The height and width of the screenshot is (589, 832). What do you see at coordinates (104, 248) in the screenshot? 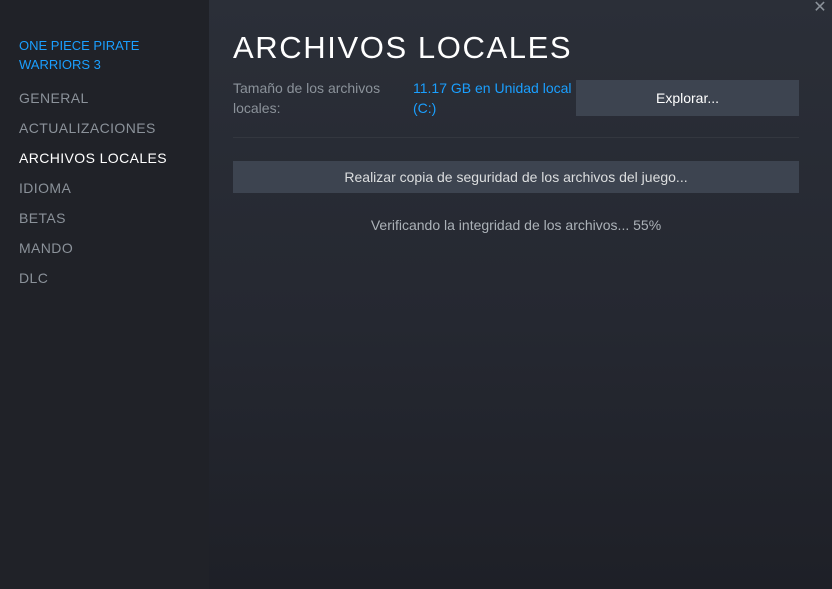
I see `sidebar-item-controller: MANDO` at bounding box center [104, 248].